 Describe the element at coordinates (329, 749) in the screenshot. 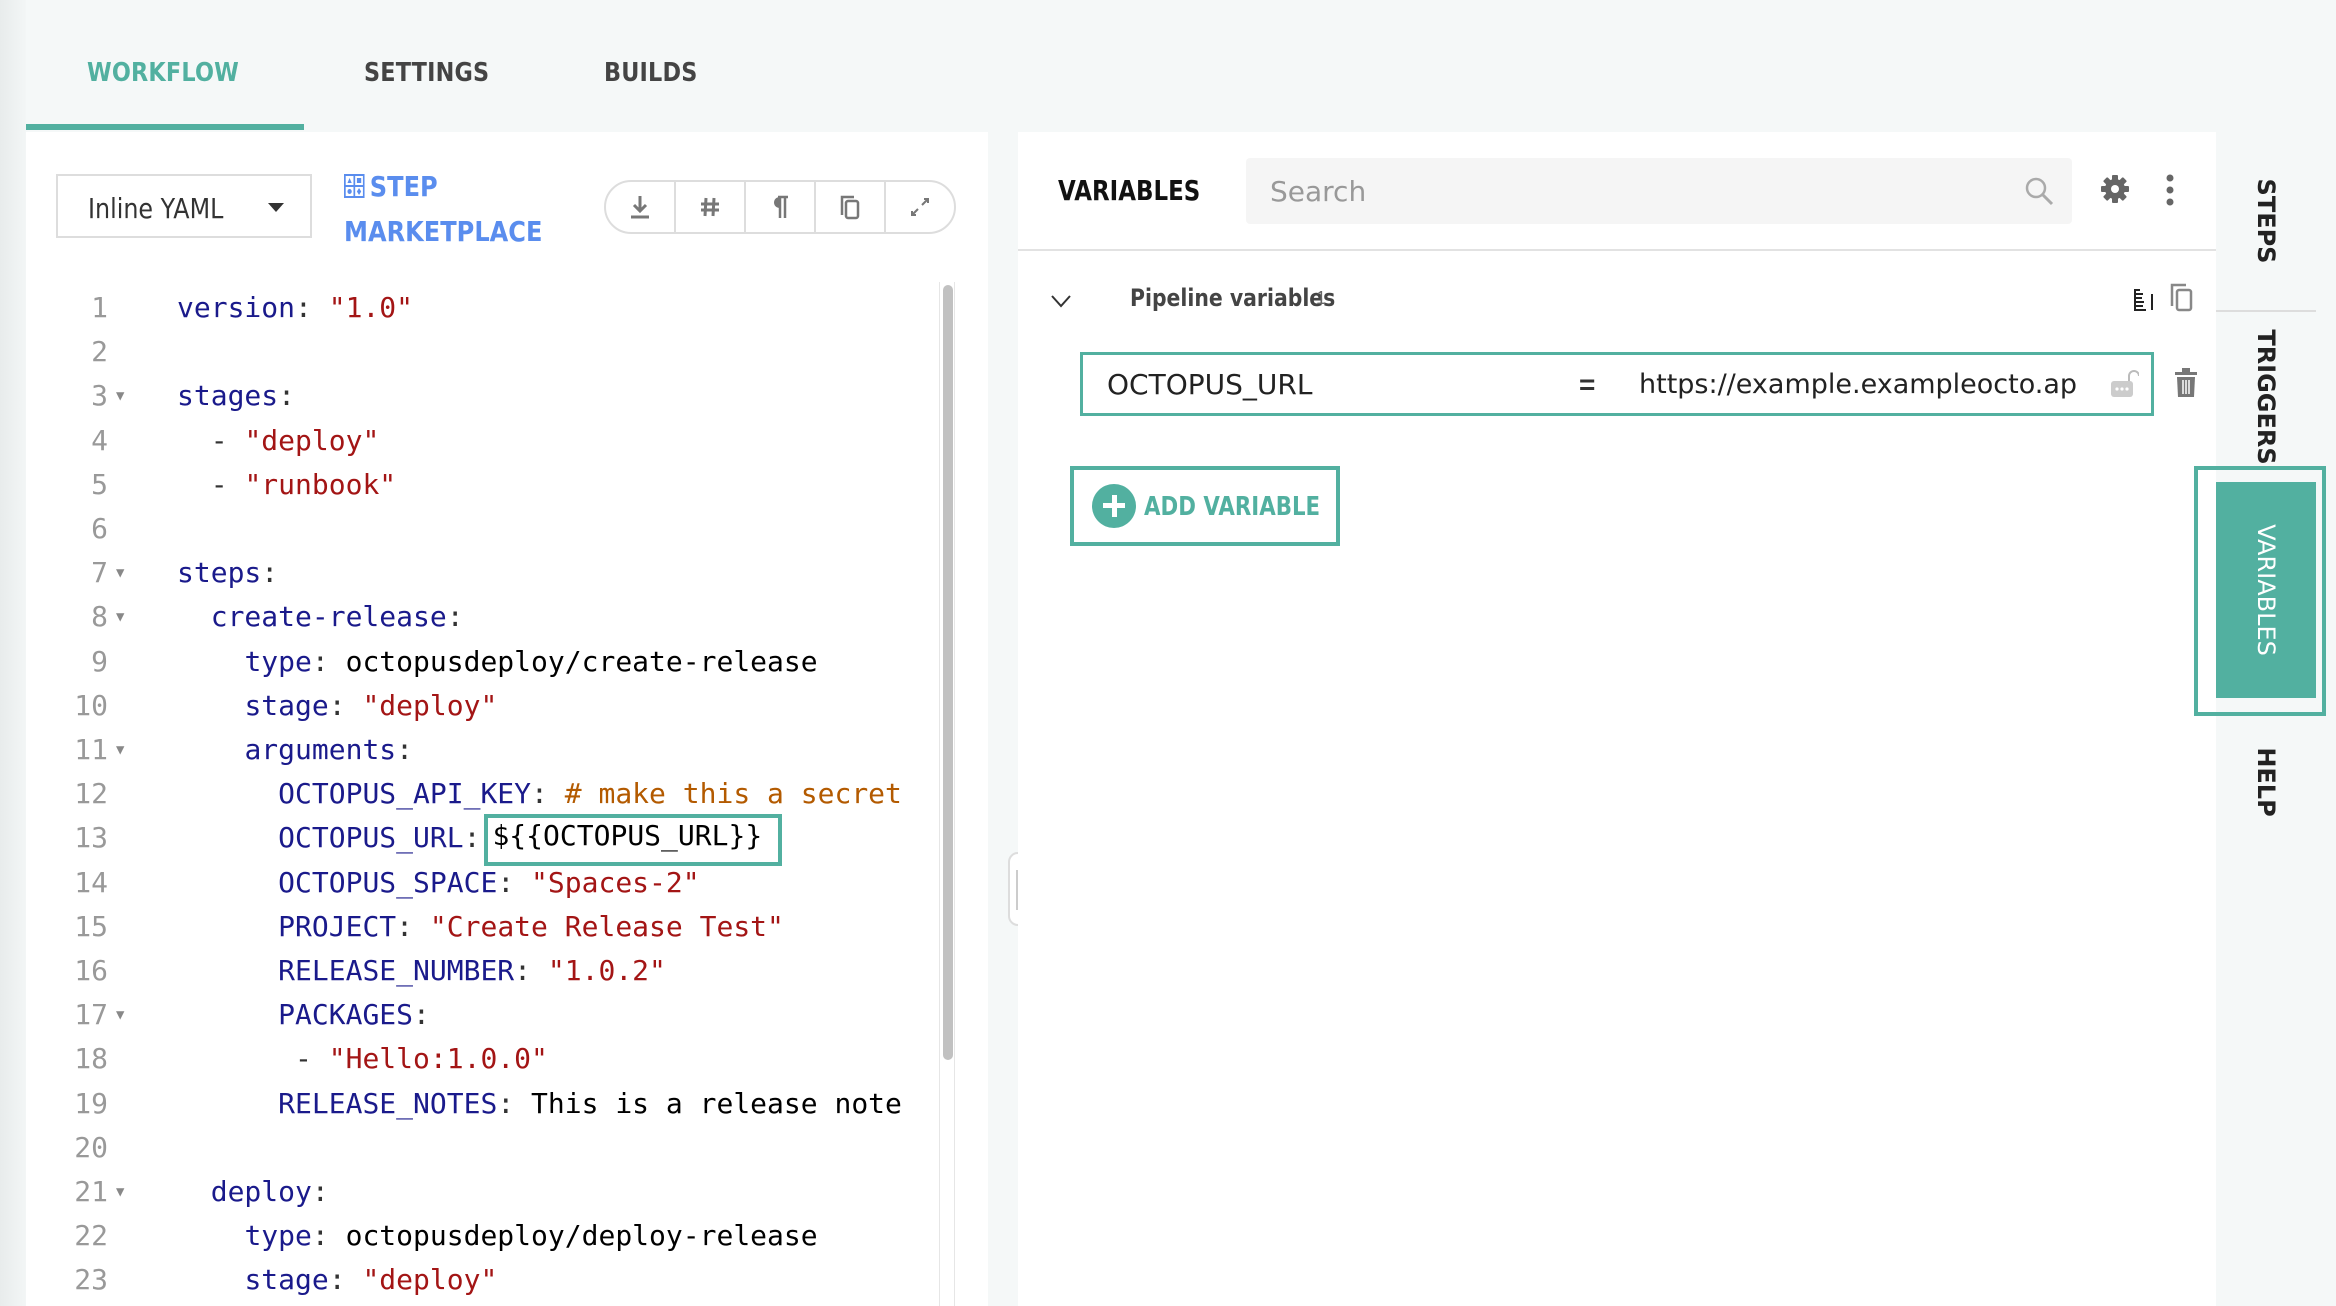

I see `code-text: arguments:` at that location.